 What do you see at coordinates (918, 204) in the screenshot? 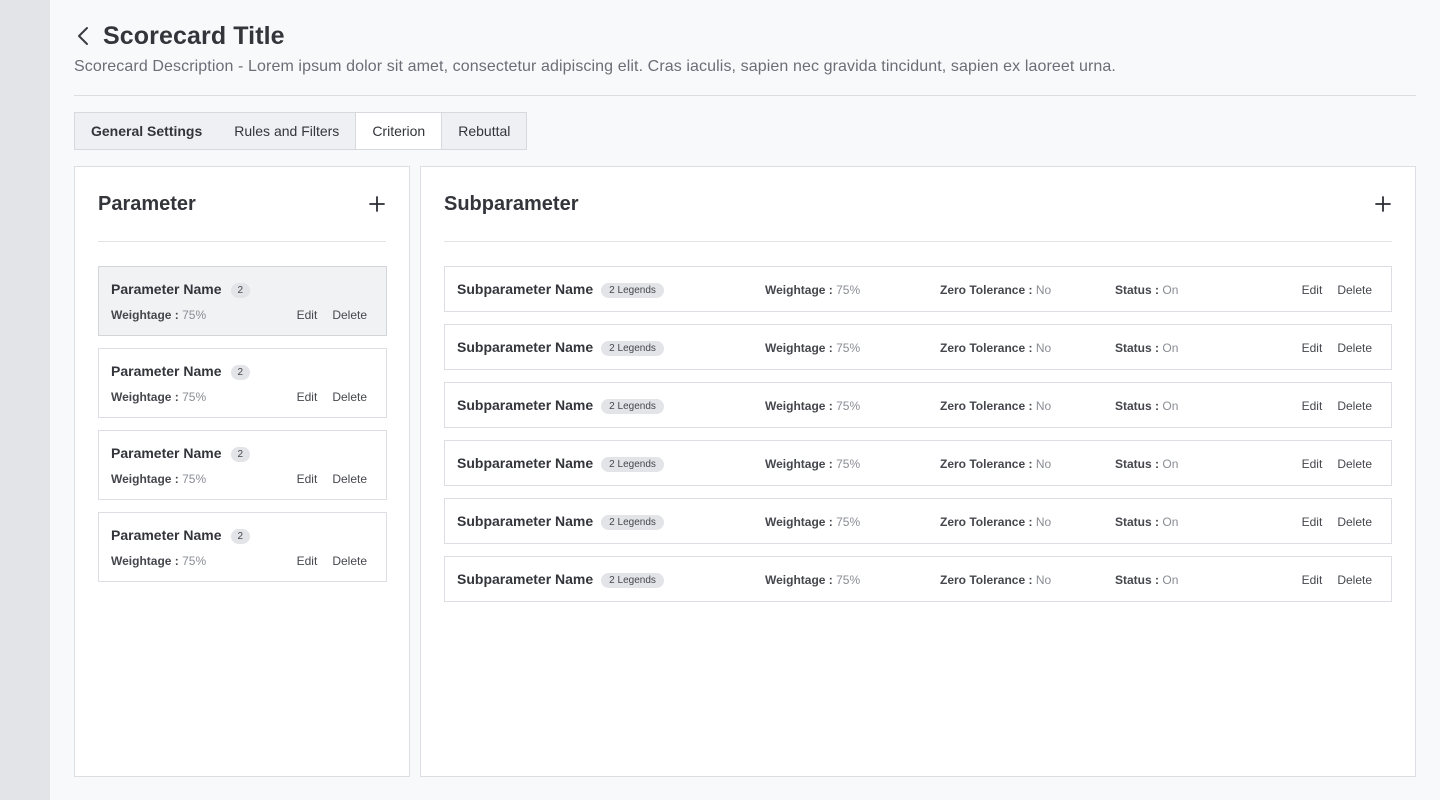
I see `subparameter-panel-header: Subparameter` at bounding box center [918, 204].